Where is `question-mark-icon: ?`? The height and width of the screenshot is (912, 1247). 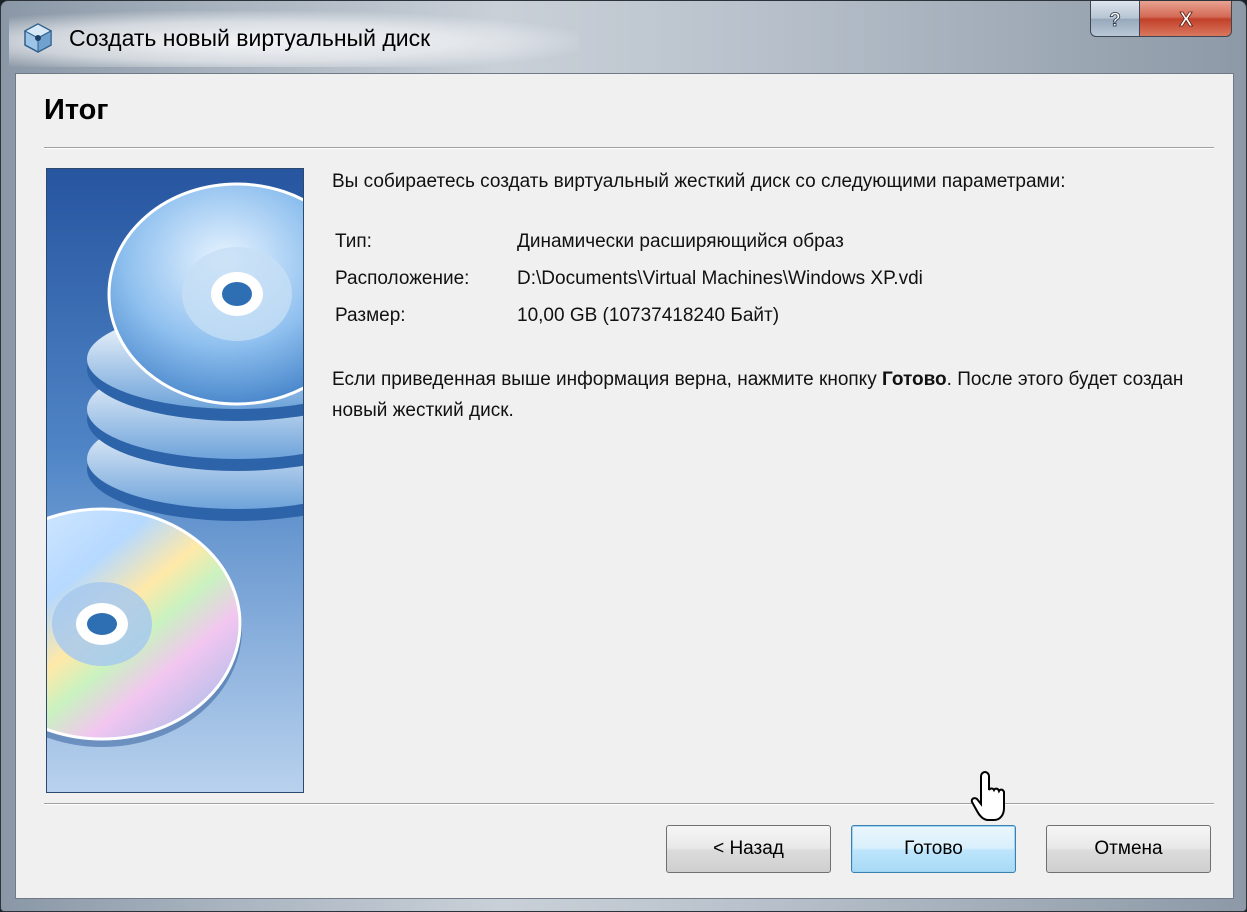 question-mark-icon: ? is located at coordinates (1115, 19).